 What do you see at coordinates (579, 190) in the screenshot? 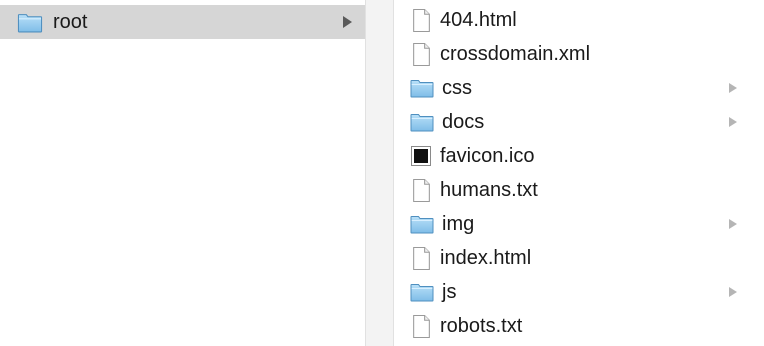
I see `list-item: humans.txt` at bounding box center [579, 190].